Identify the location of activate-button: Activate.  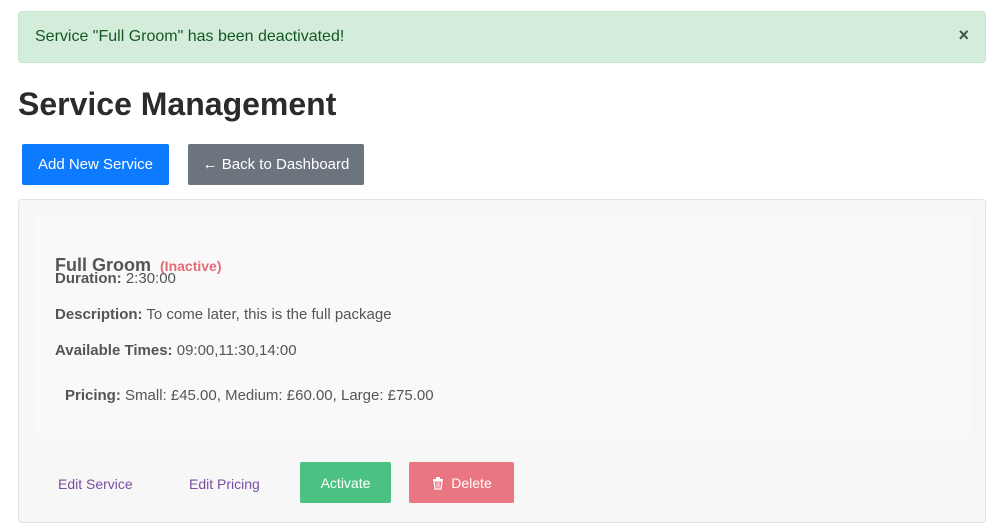
(345, 482).